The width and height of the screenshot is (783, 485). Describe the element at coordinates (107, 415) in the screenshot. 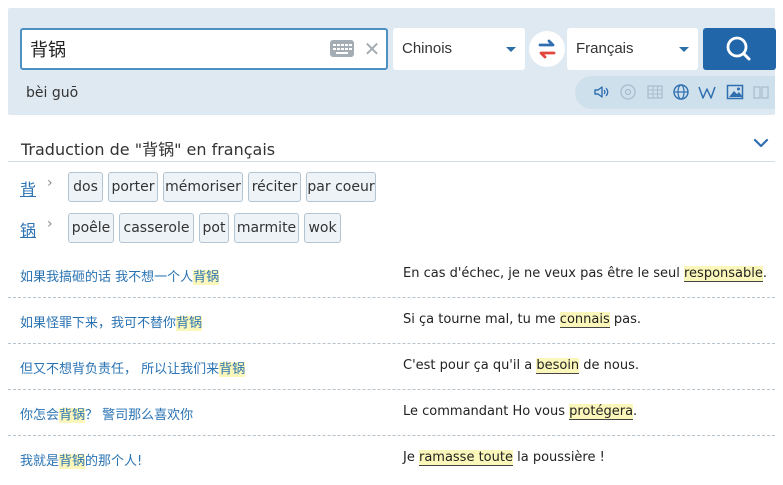

I see `example-source: 你怎会背锅？ 警司那么喜欢你` at that location.